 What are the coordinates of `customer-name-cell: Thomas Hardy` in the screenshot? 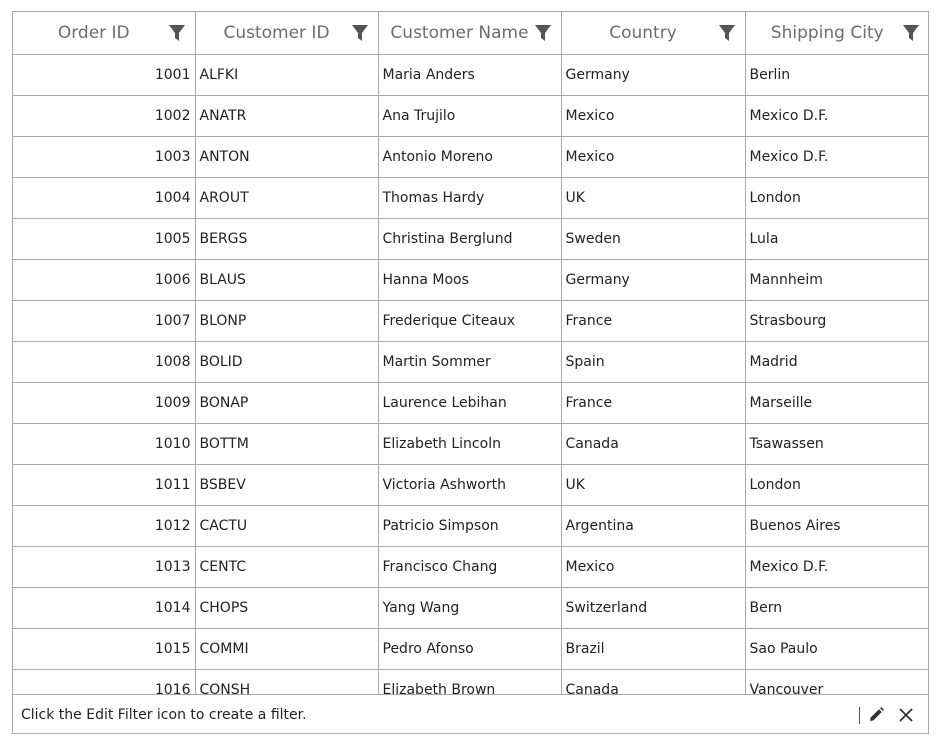 It's located at (470, 198).